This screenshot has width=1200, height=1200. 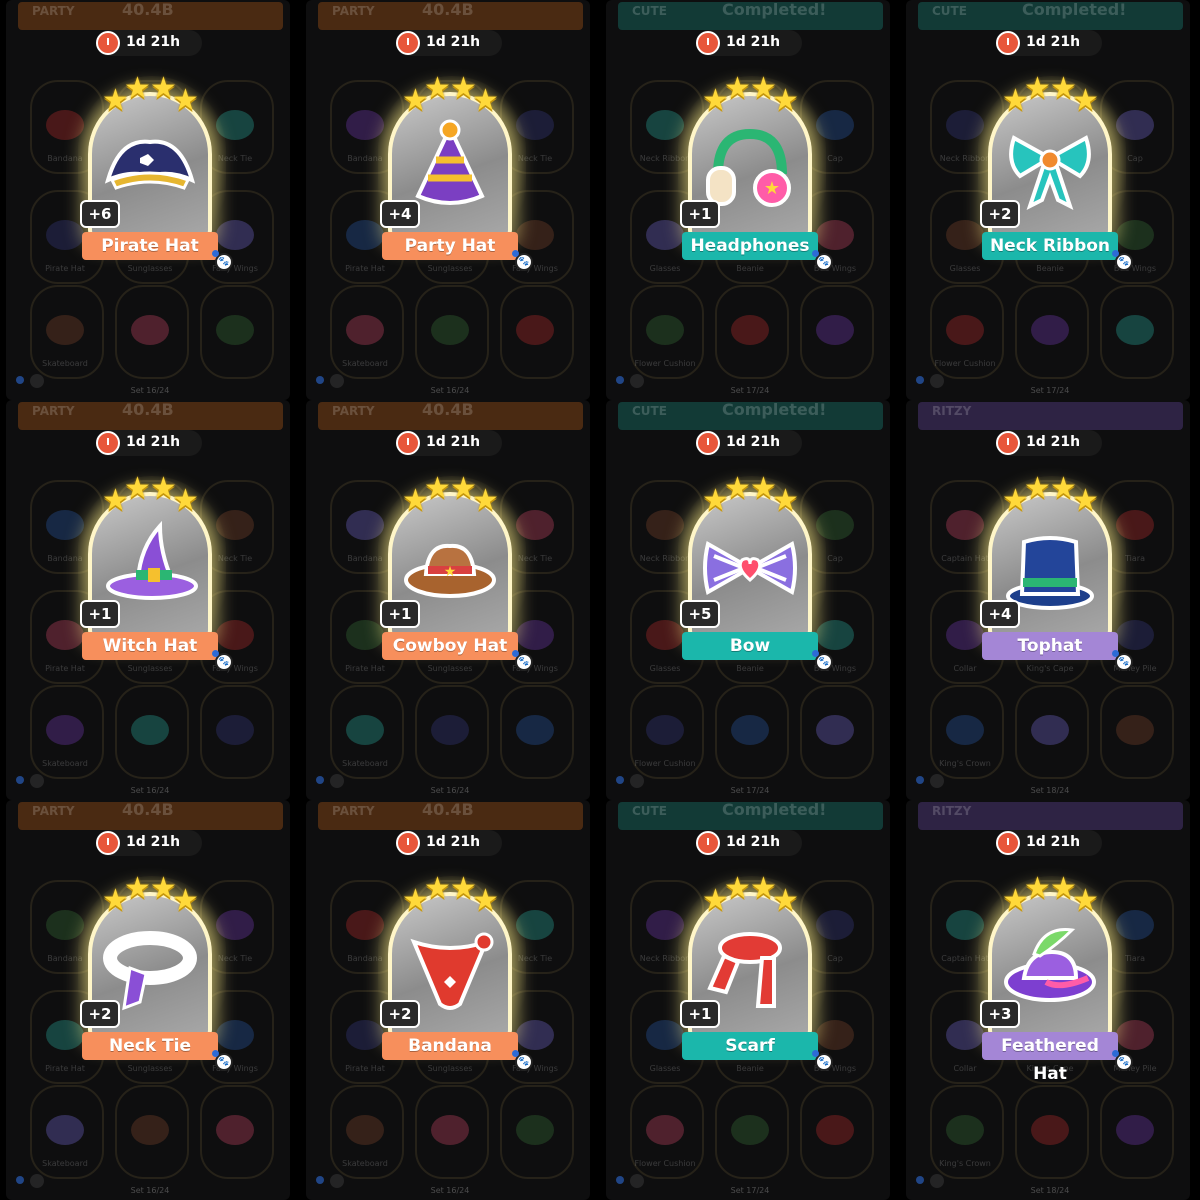 What do you see at coordinates (700, 614) in the screenshot?
I see `card-count-badge: +5` at bounding box center [700, 614].